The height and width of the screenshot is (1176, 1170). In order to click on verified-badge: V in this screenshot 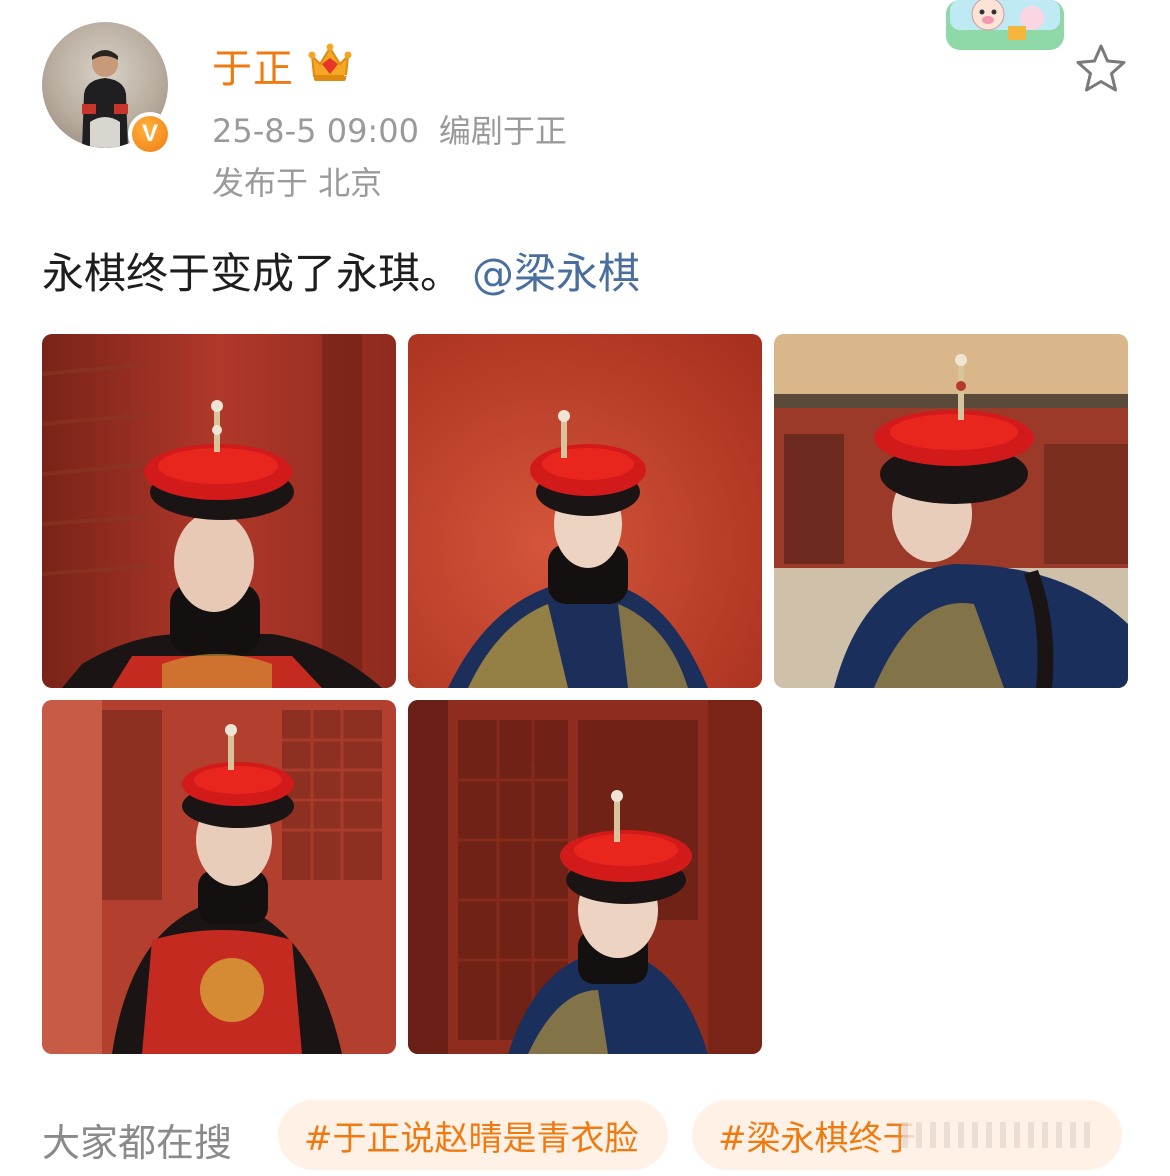, I will do `click(150, 134)`.